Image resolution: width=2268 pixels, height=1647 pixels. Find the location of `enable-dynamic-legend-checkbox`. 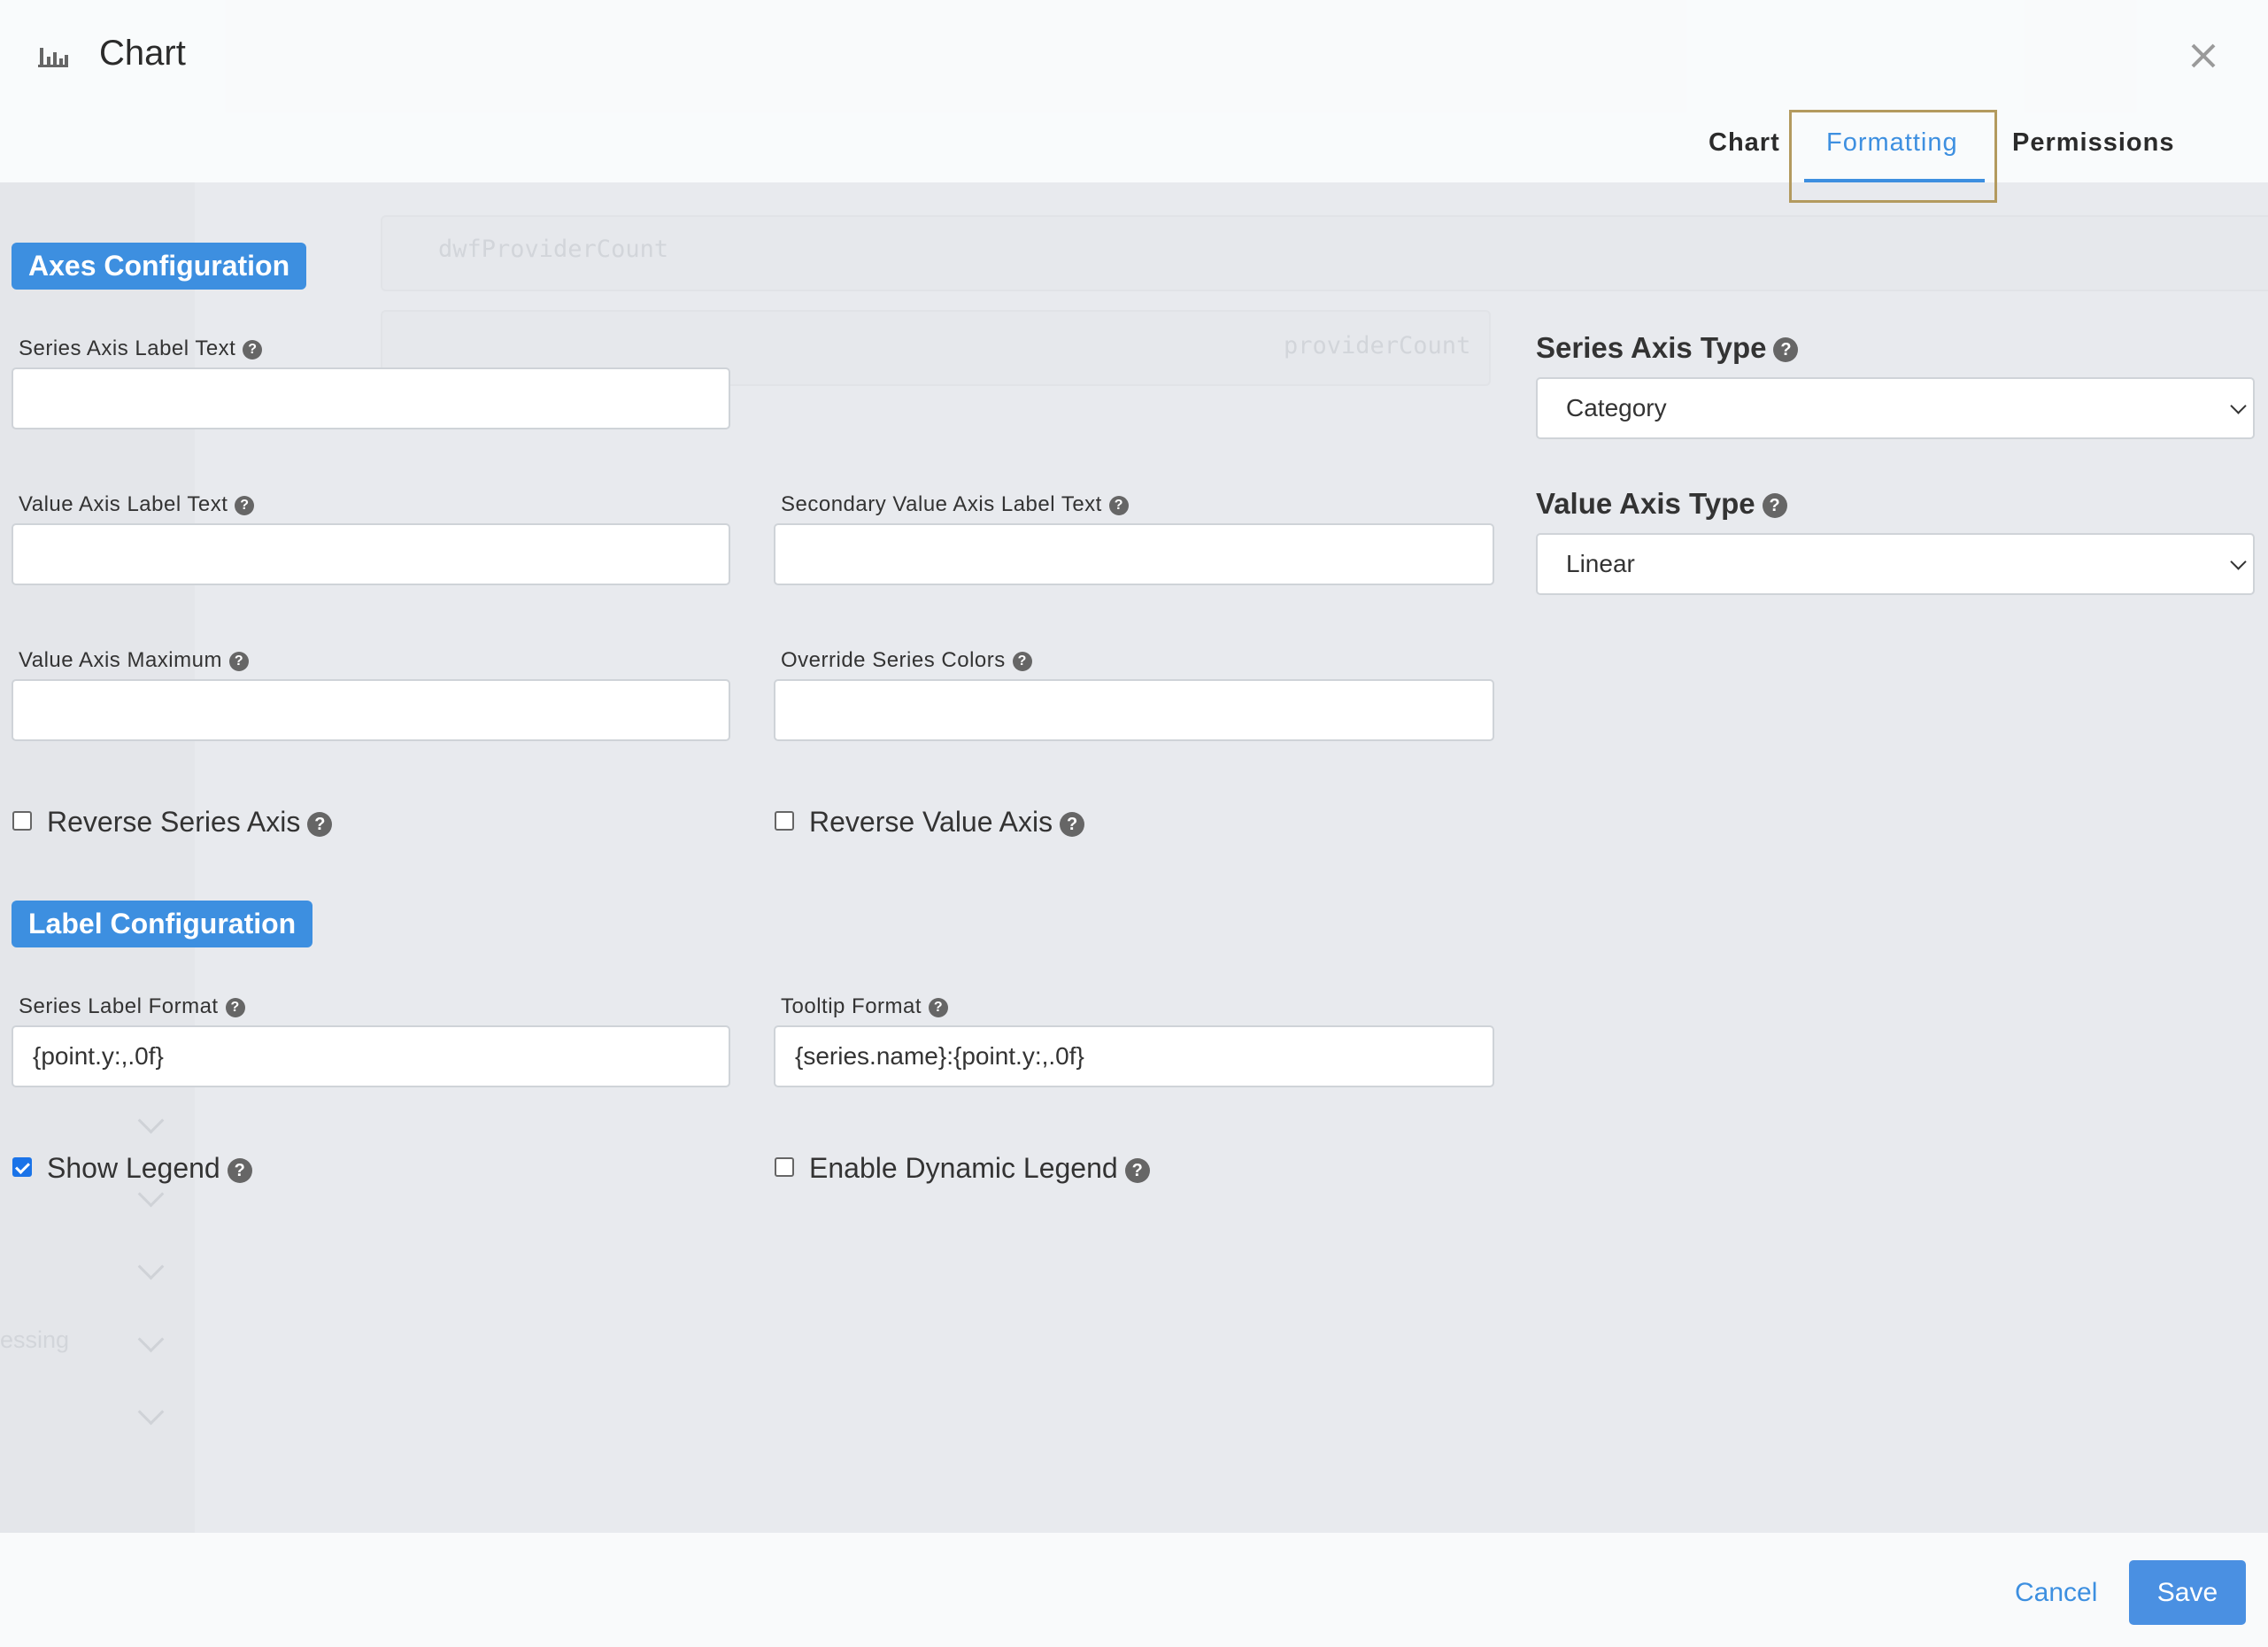

enable-dynamic-legend-checkbox is located at coordinates (784, 1167).